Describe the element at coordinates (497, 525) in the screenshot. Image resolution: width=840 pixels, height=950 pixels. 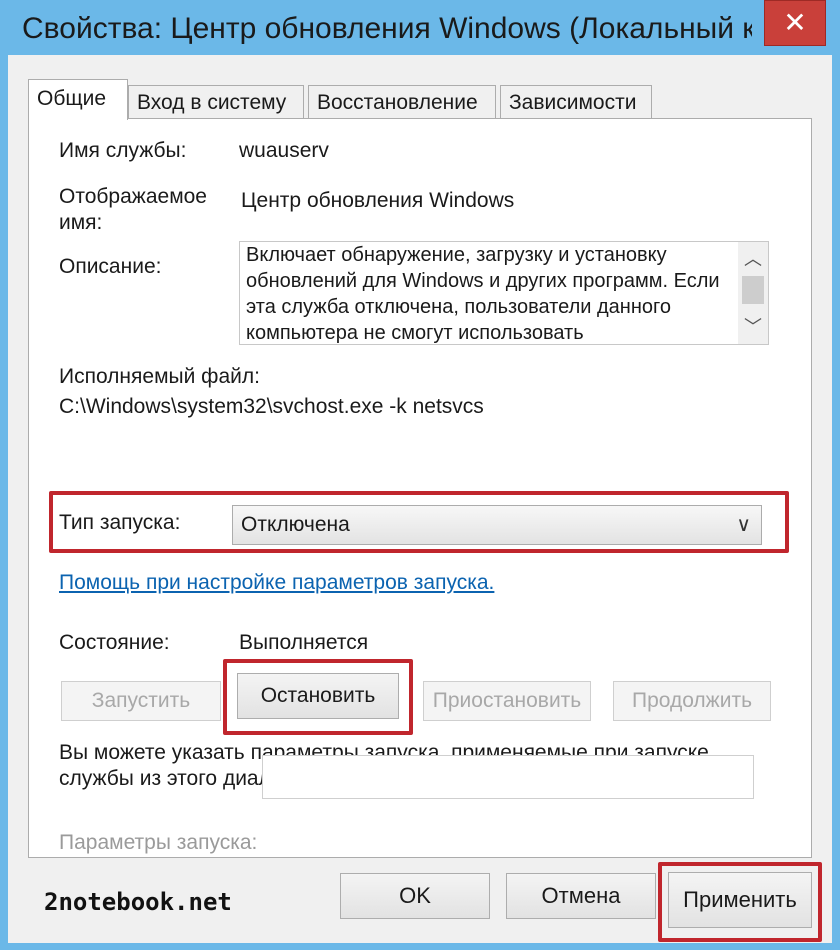
I see `startup-type-select: Отключена ∨` at that location.